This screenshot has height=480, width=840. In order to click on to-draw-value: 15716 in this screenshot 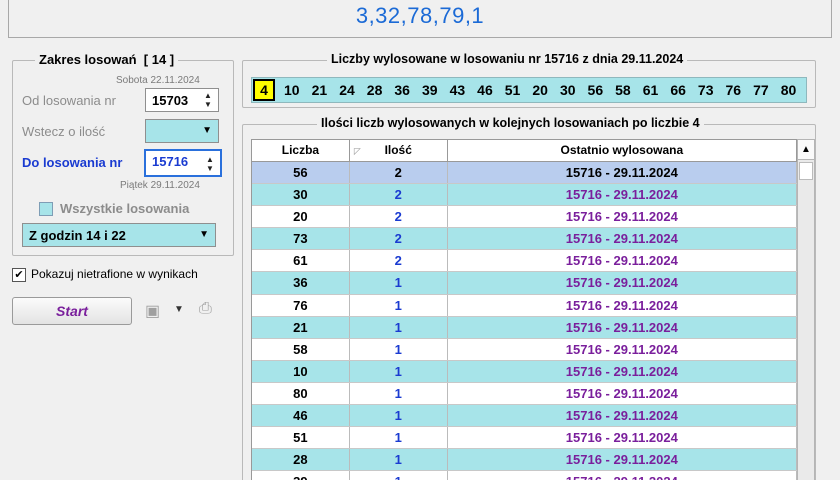, I will do `click(170, 161)`.